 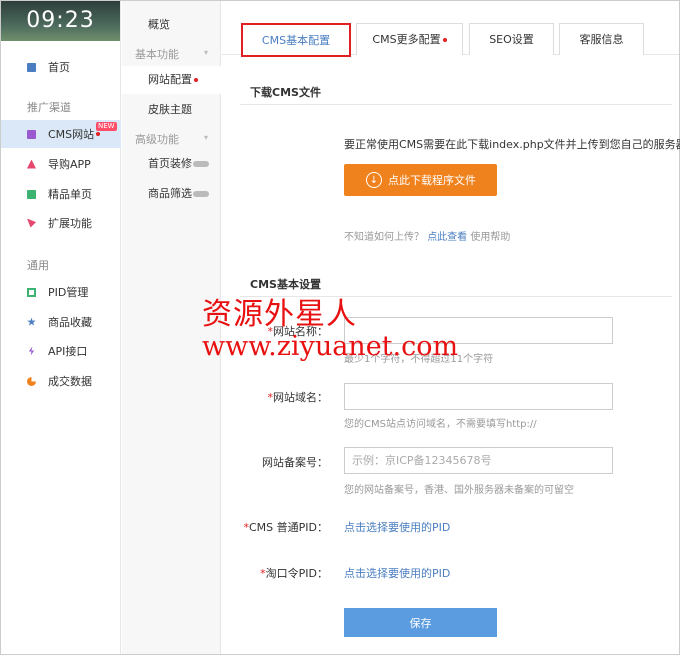 I want to click on sidebar-item-label: PID管理, so click(x=68, y=292).